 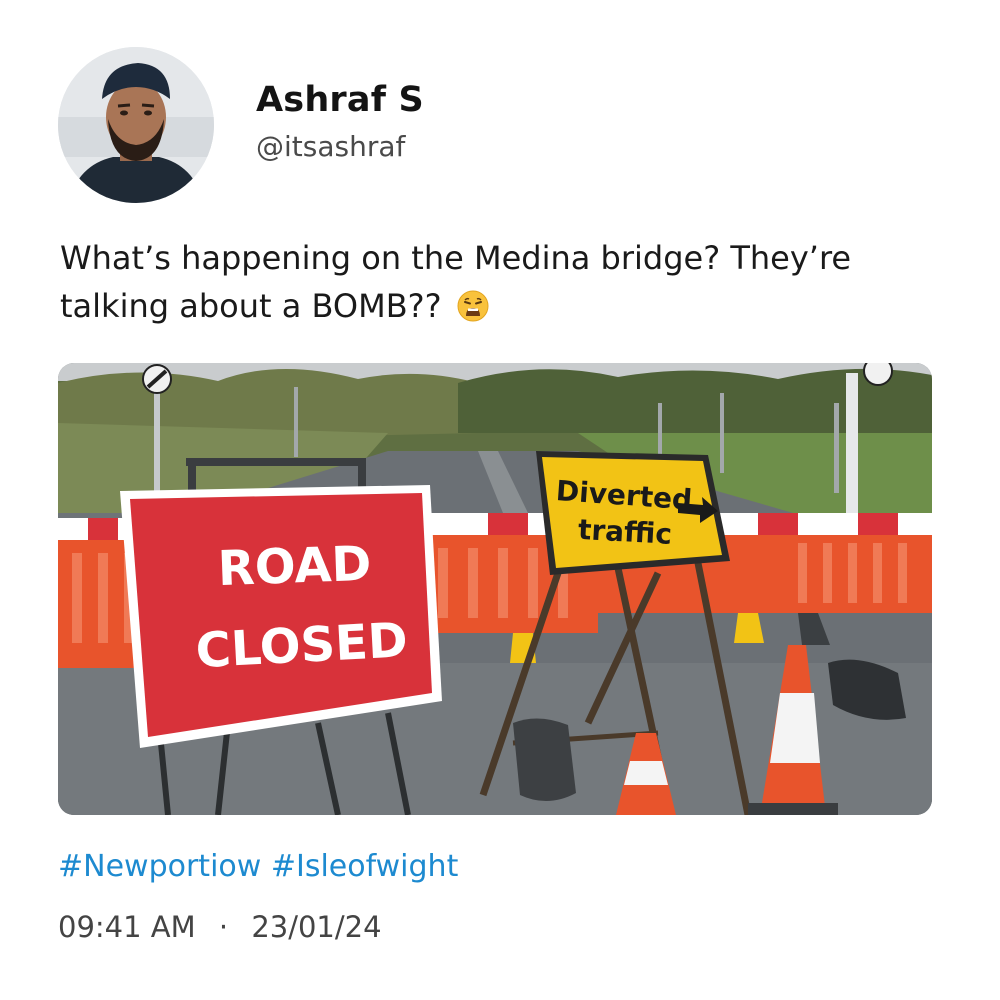 I want to click on hashtag-newportiow: #Newportiow, so click(x=159, y=866).